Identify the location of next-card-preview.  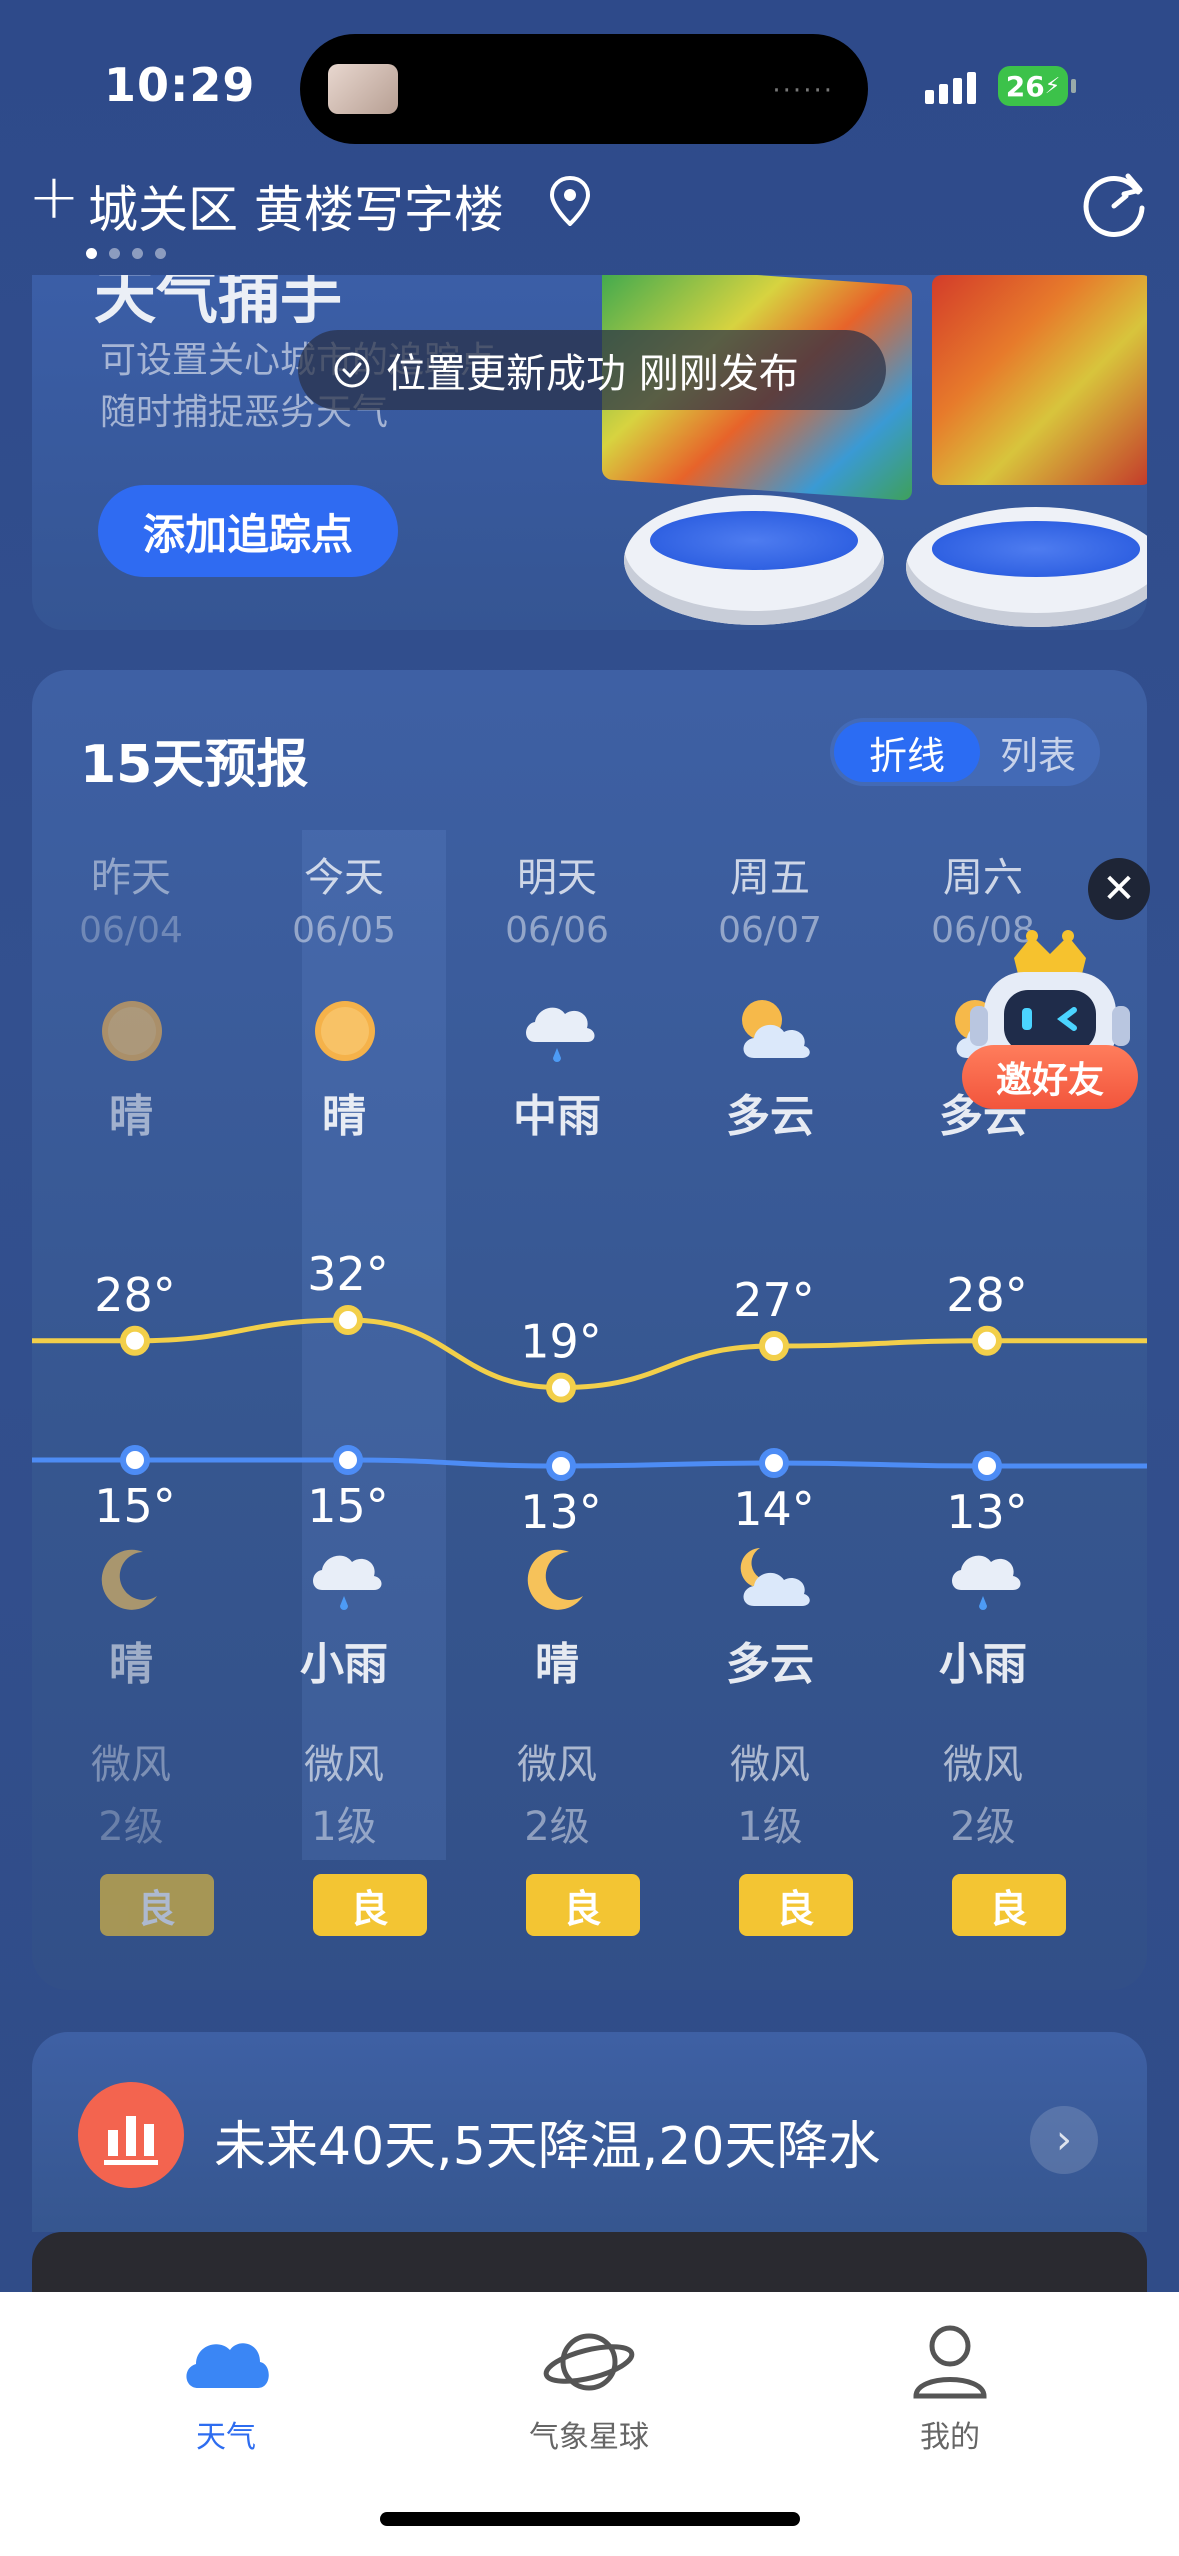
(589, 2262).